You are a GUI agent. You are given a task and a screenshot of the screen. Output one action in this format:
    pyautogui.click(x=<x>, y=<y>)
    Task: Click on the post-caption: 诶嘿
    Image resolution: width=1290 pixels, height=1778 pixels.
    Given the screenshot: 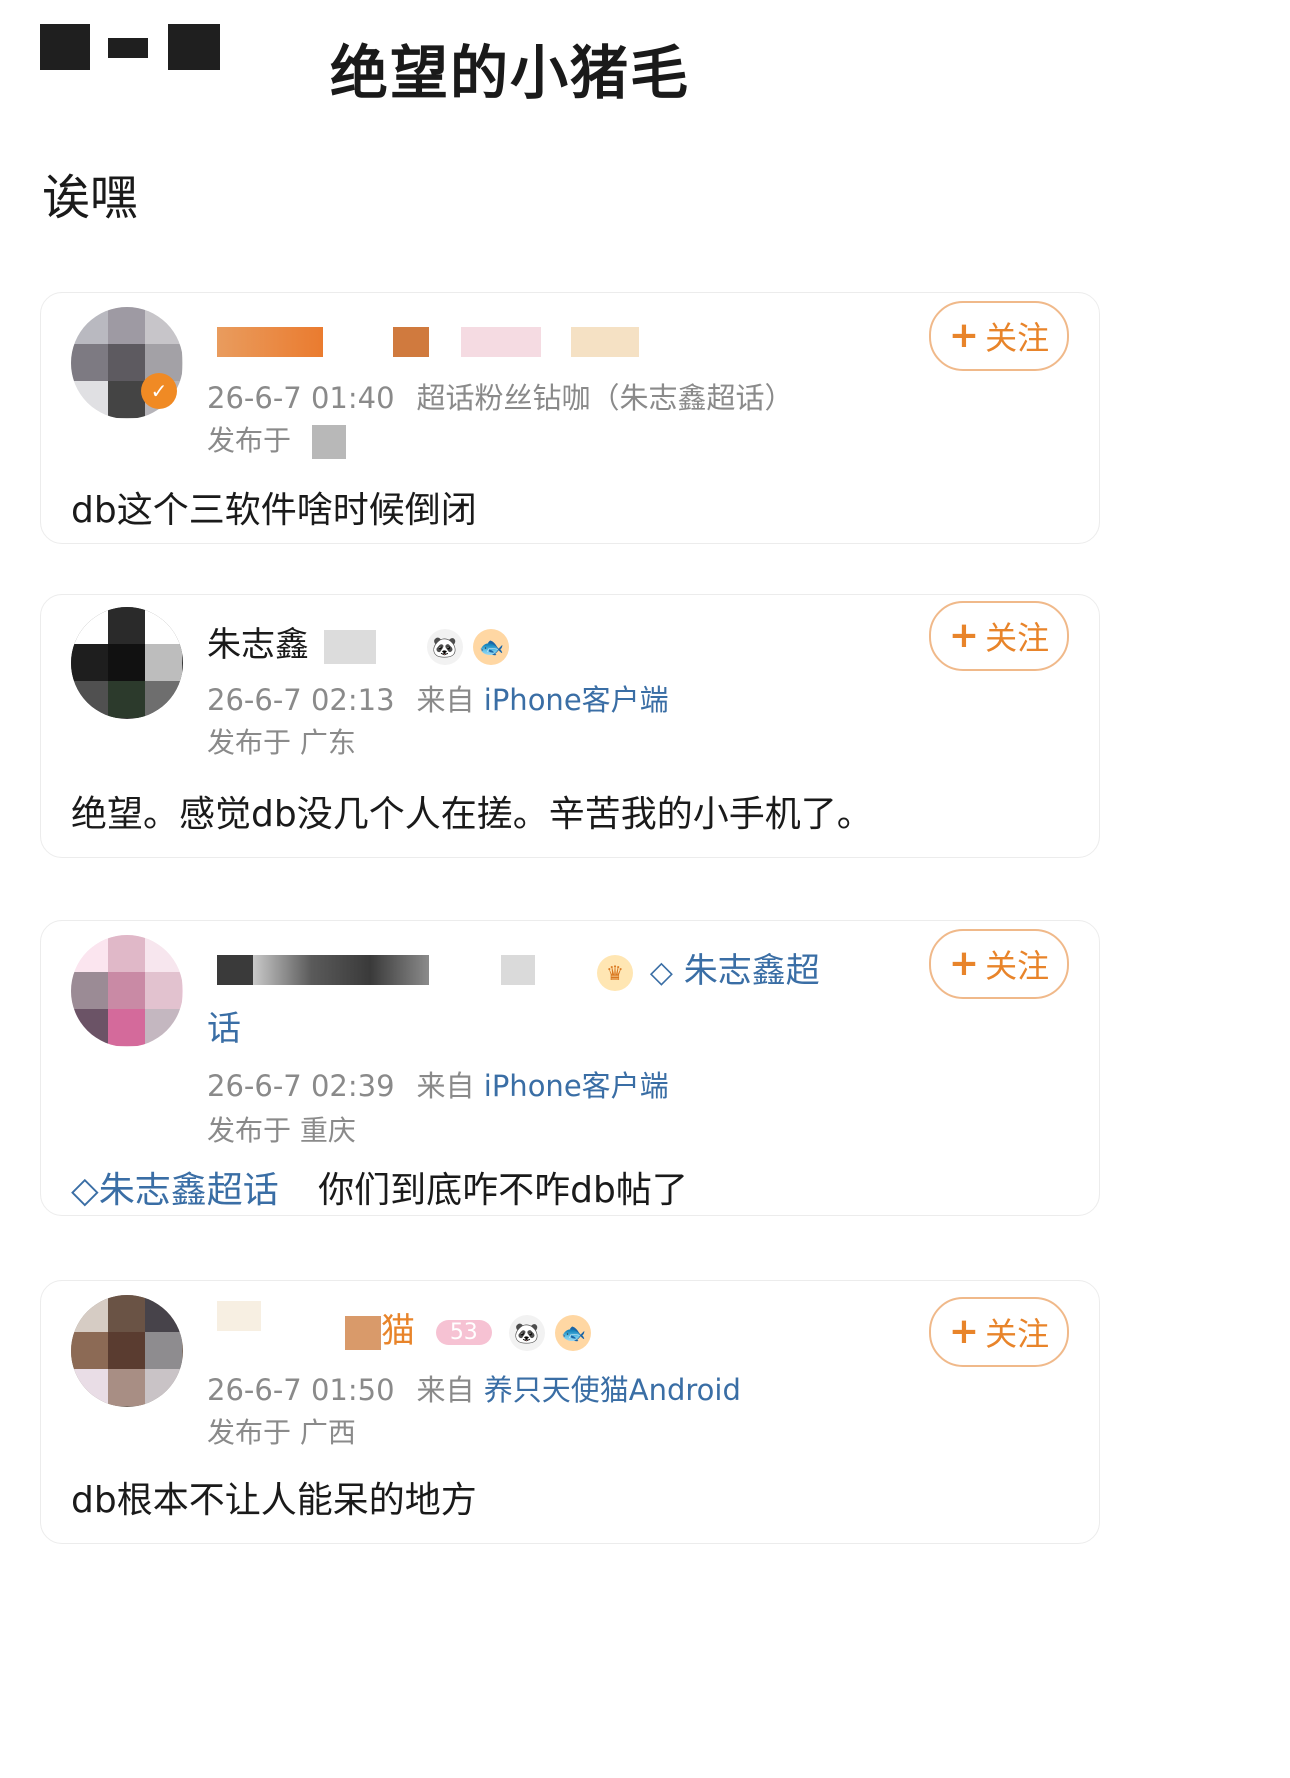 What is the action you would take?
    pyautogui.click(x=90, y=198)
    